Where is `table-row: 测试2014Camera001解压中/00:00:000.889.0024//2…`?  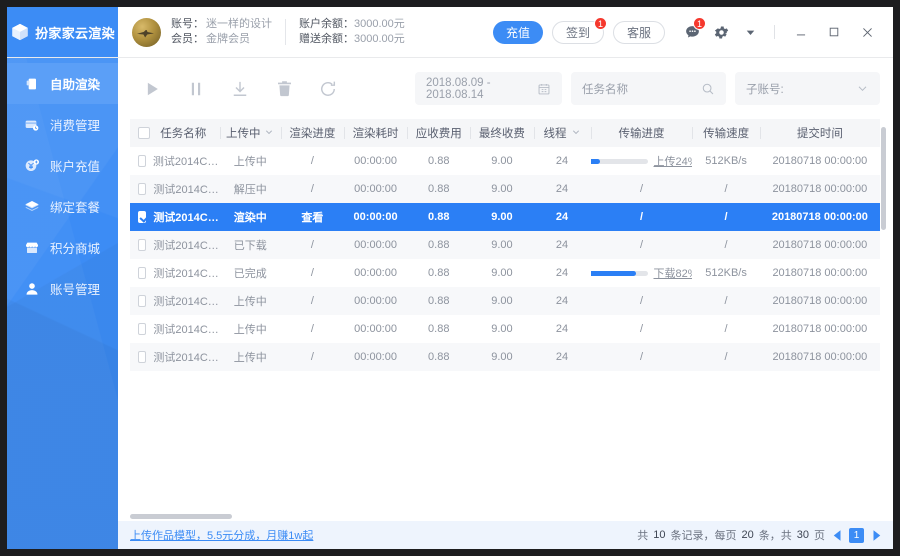 table-row: 测试2014Camera001解压中/00:00:000.889.0024//2… is located at coordinates (505, 189).